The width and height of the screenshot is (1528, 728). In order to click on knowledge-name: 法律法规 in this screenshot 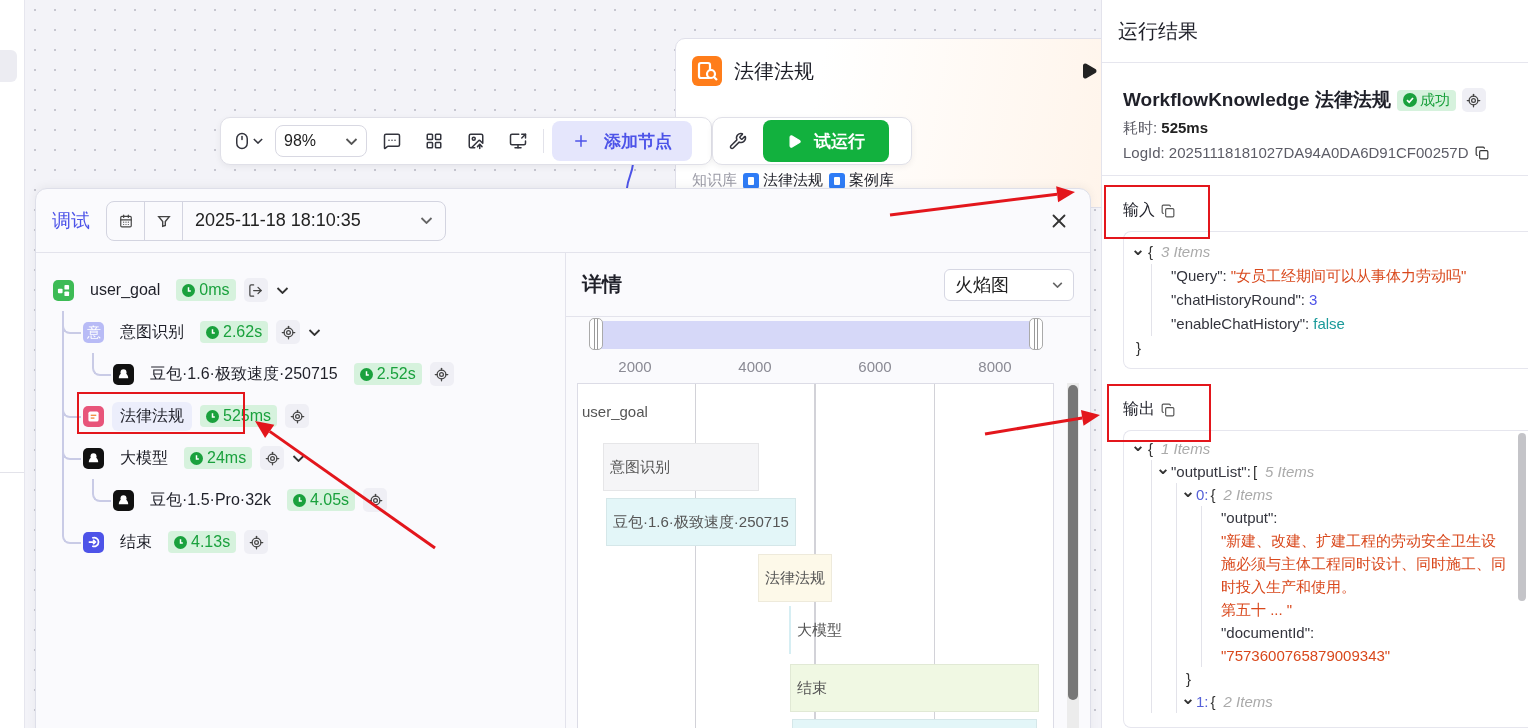, I will do `click(793, 180)`.